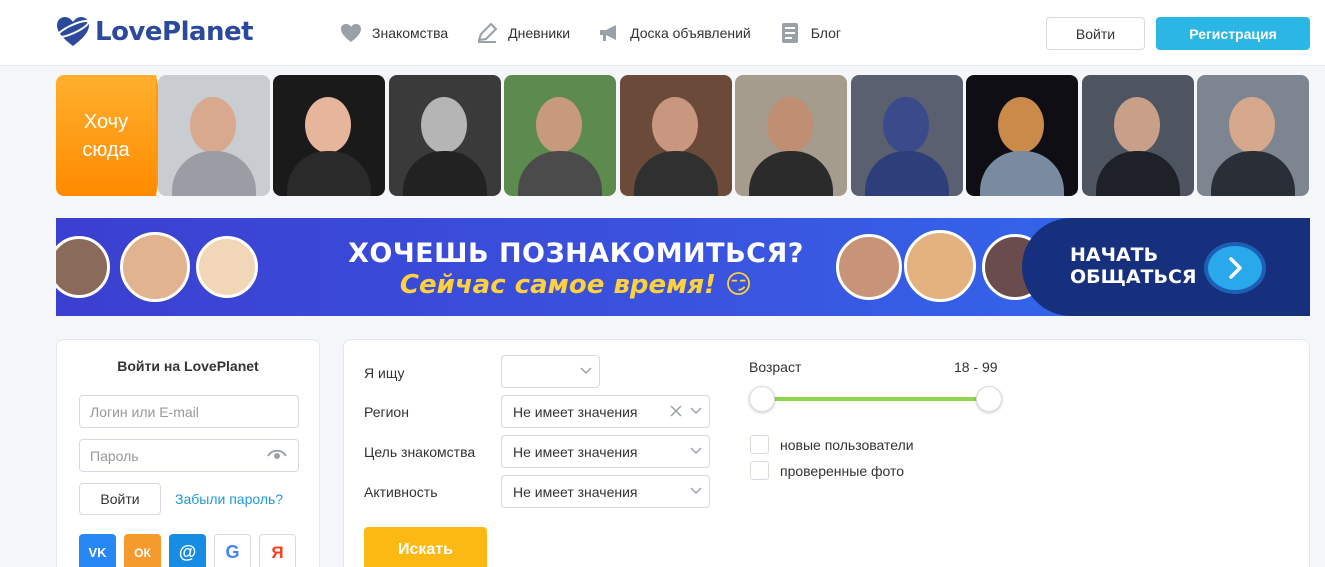 The height and width of the screenshot is (567, 1325). I want to click on goal-select: Не имеет значения, so click(605, 451).